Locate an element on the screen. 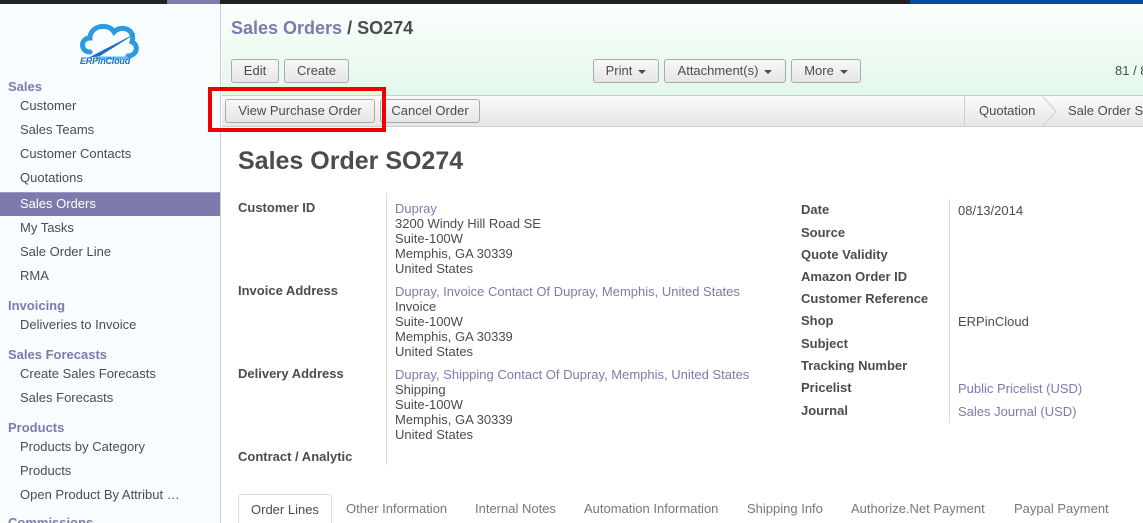 The image size is (1143, 523). sidebar-item-sale-order-line: Sale Order Line is located at coordinates (110, 252).